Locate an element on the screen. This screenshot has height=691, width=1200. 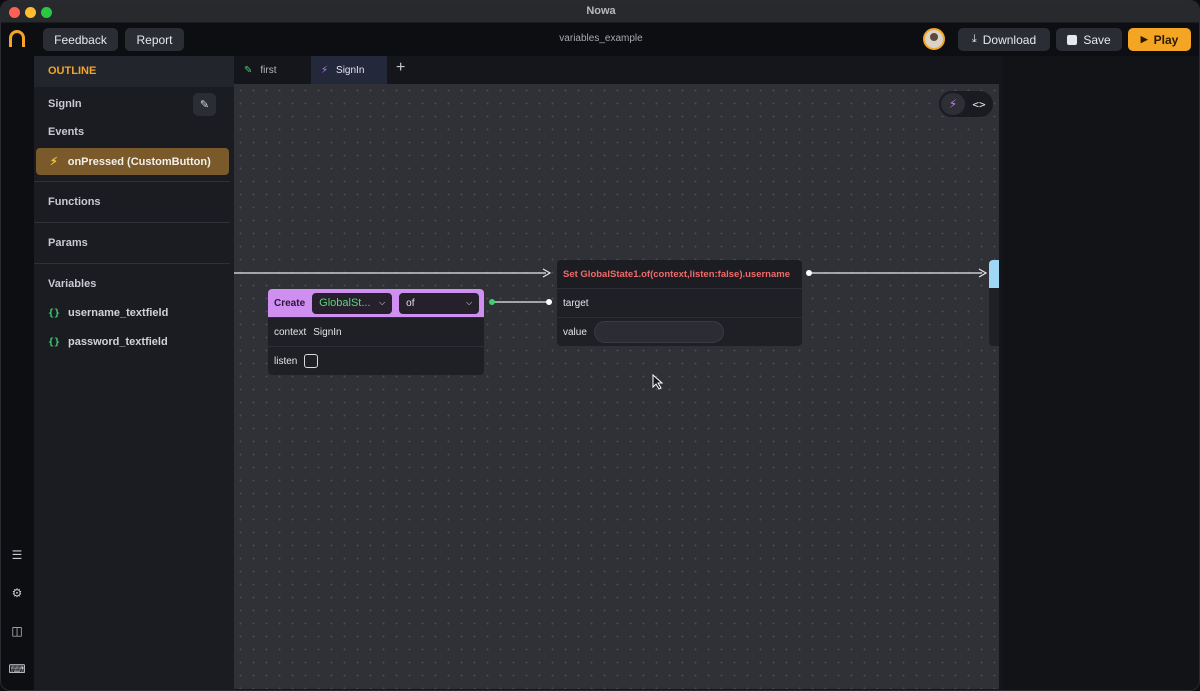
document-name: variables_example is located at coordinates (601, 38).